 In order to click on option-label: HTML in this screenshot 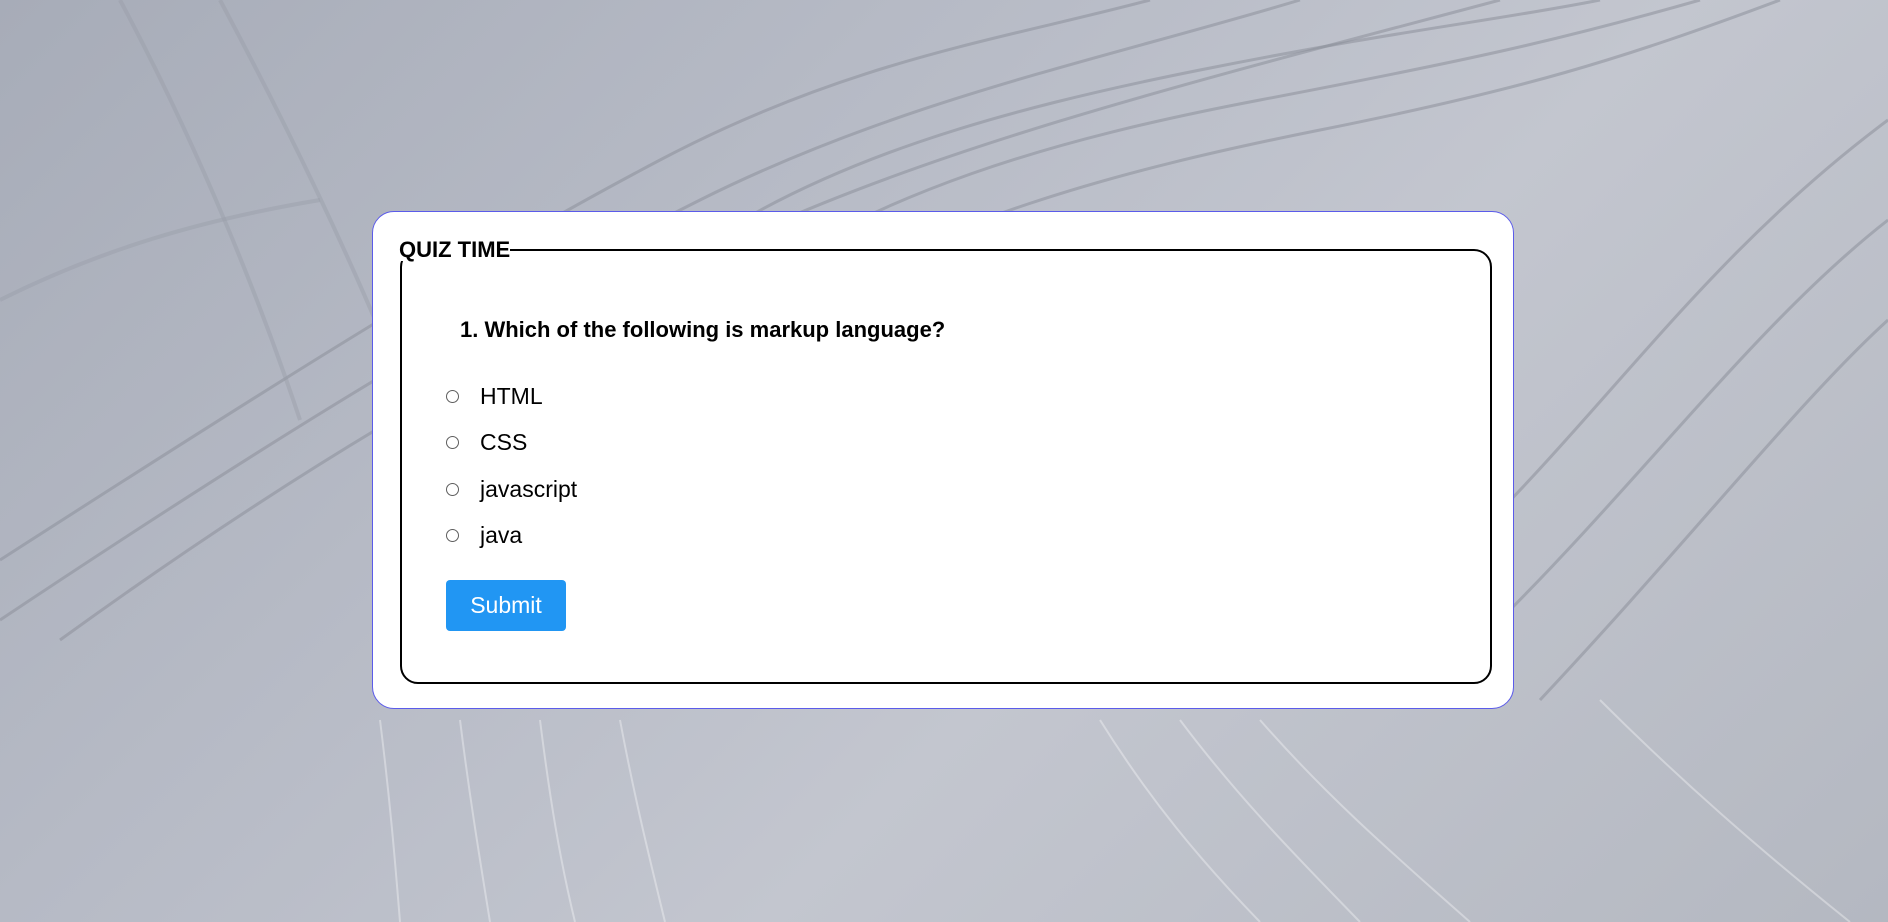, I will do `click(511, 395)`.